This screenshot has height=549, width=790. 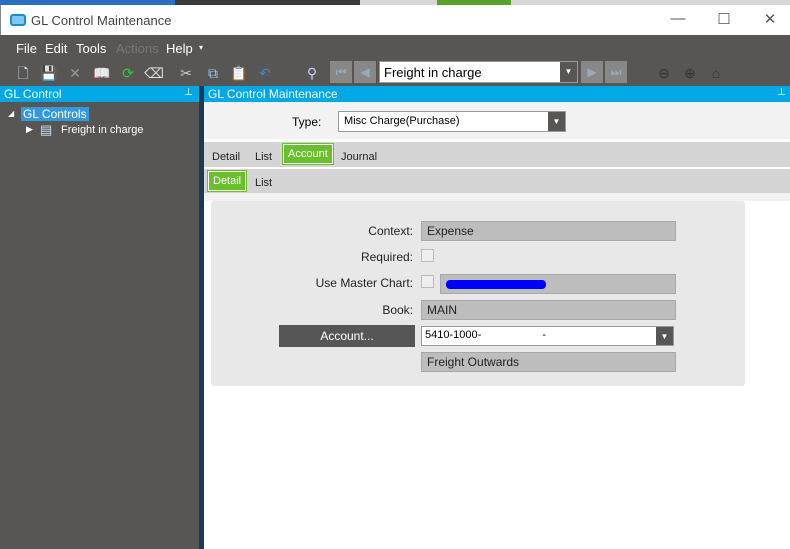 What do you see at coordinates (497, 94) in the screenshot?
I see `main-panel-header: GL Control Maintenance ⊥` at bounding box center [497, 94].